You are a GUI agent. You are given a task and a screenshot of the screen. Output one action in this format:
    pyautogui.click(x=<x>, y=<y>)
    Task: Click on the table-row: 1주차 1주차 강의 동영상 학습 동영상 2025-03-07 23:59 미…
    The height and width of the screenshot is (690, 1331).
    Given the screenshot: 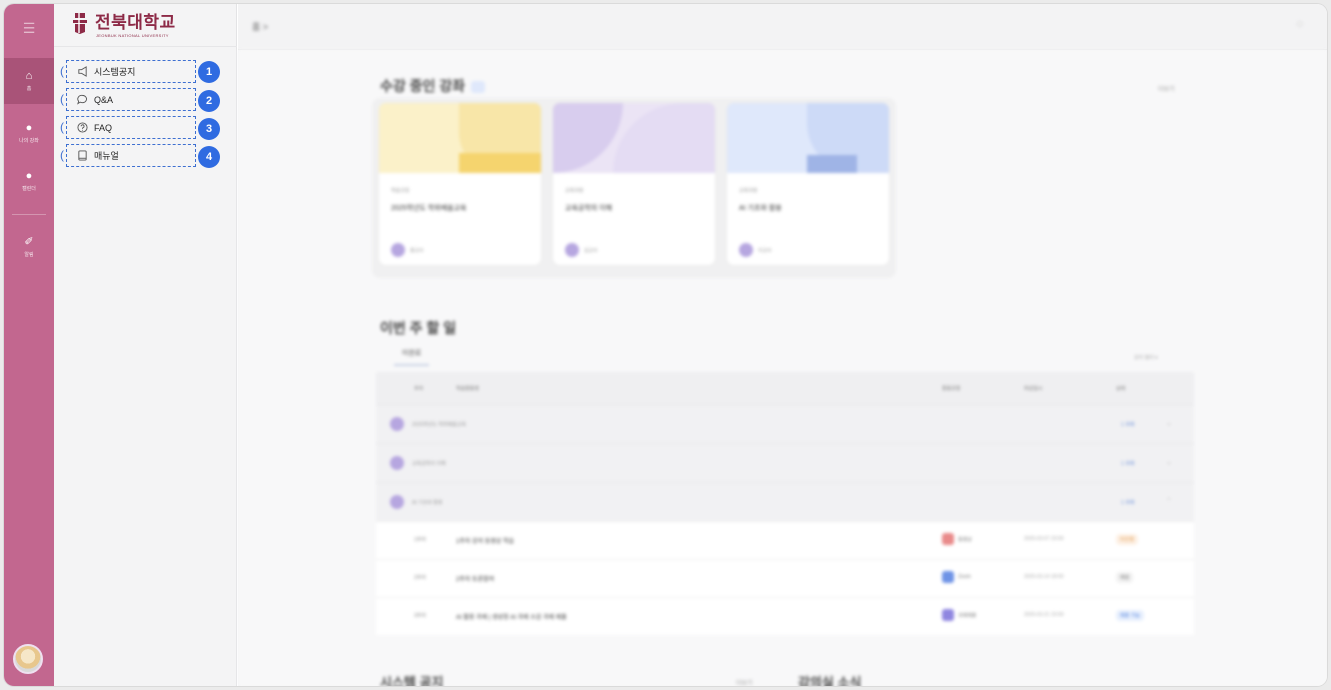 What is the action you would take?
    pyautogui.click(x=785, y=540)
    